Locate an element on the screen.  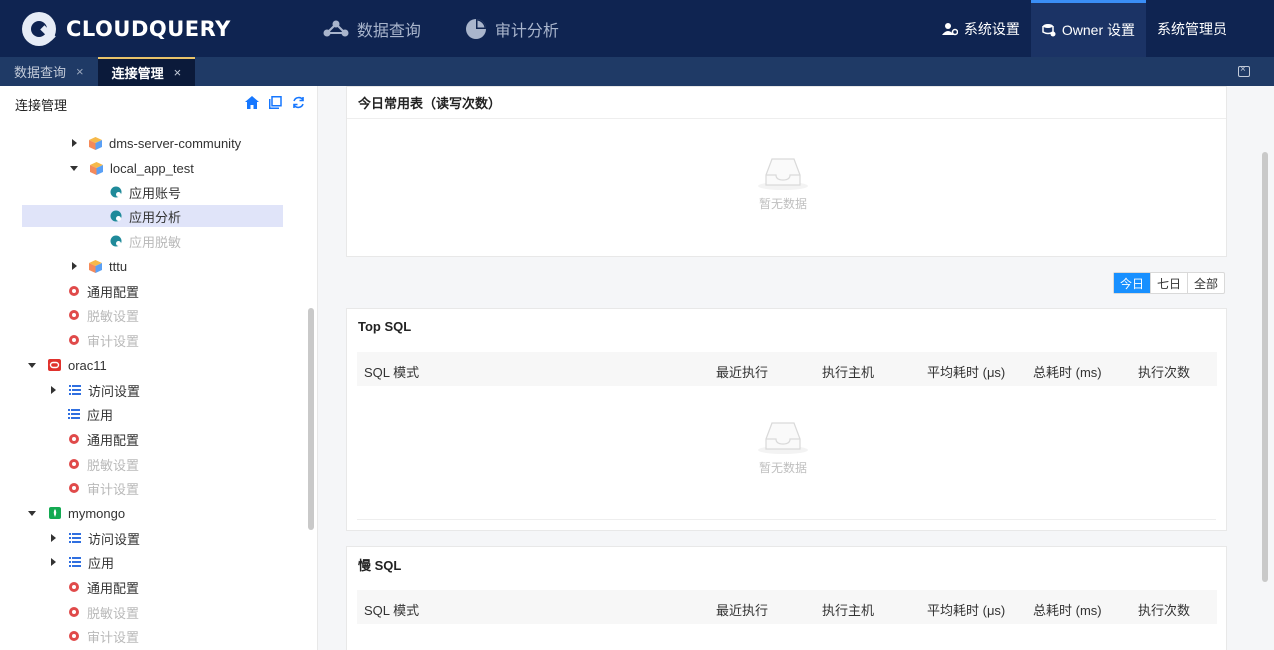
collapse-all-icon is located at coordinates (275, 102).